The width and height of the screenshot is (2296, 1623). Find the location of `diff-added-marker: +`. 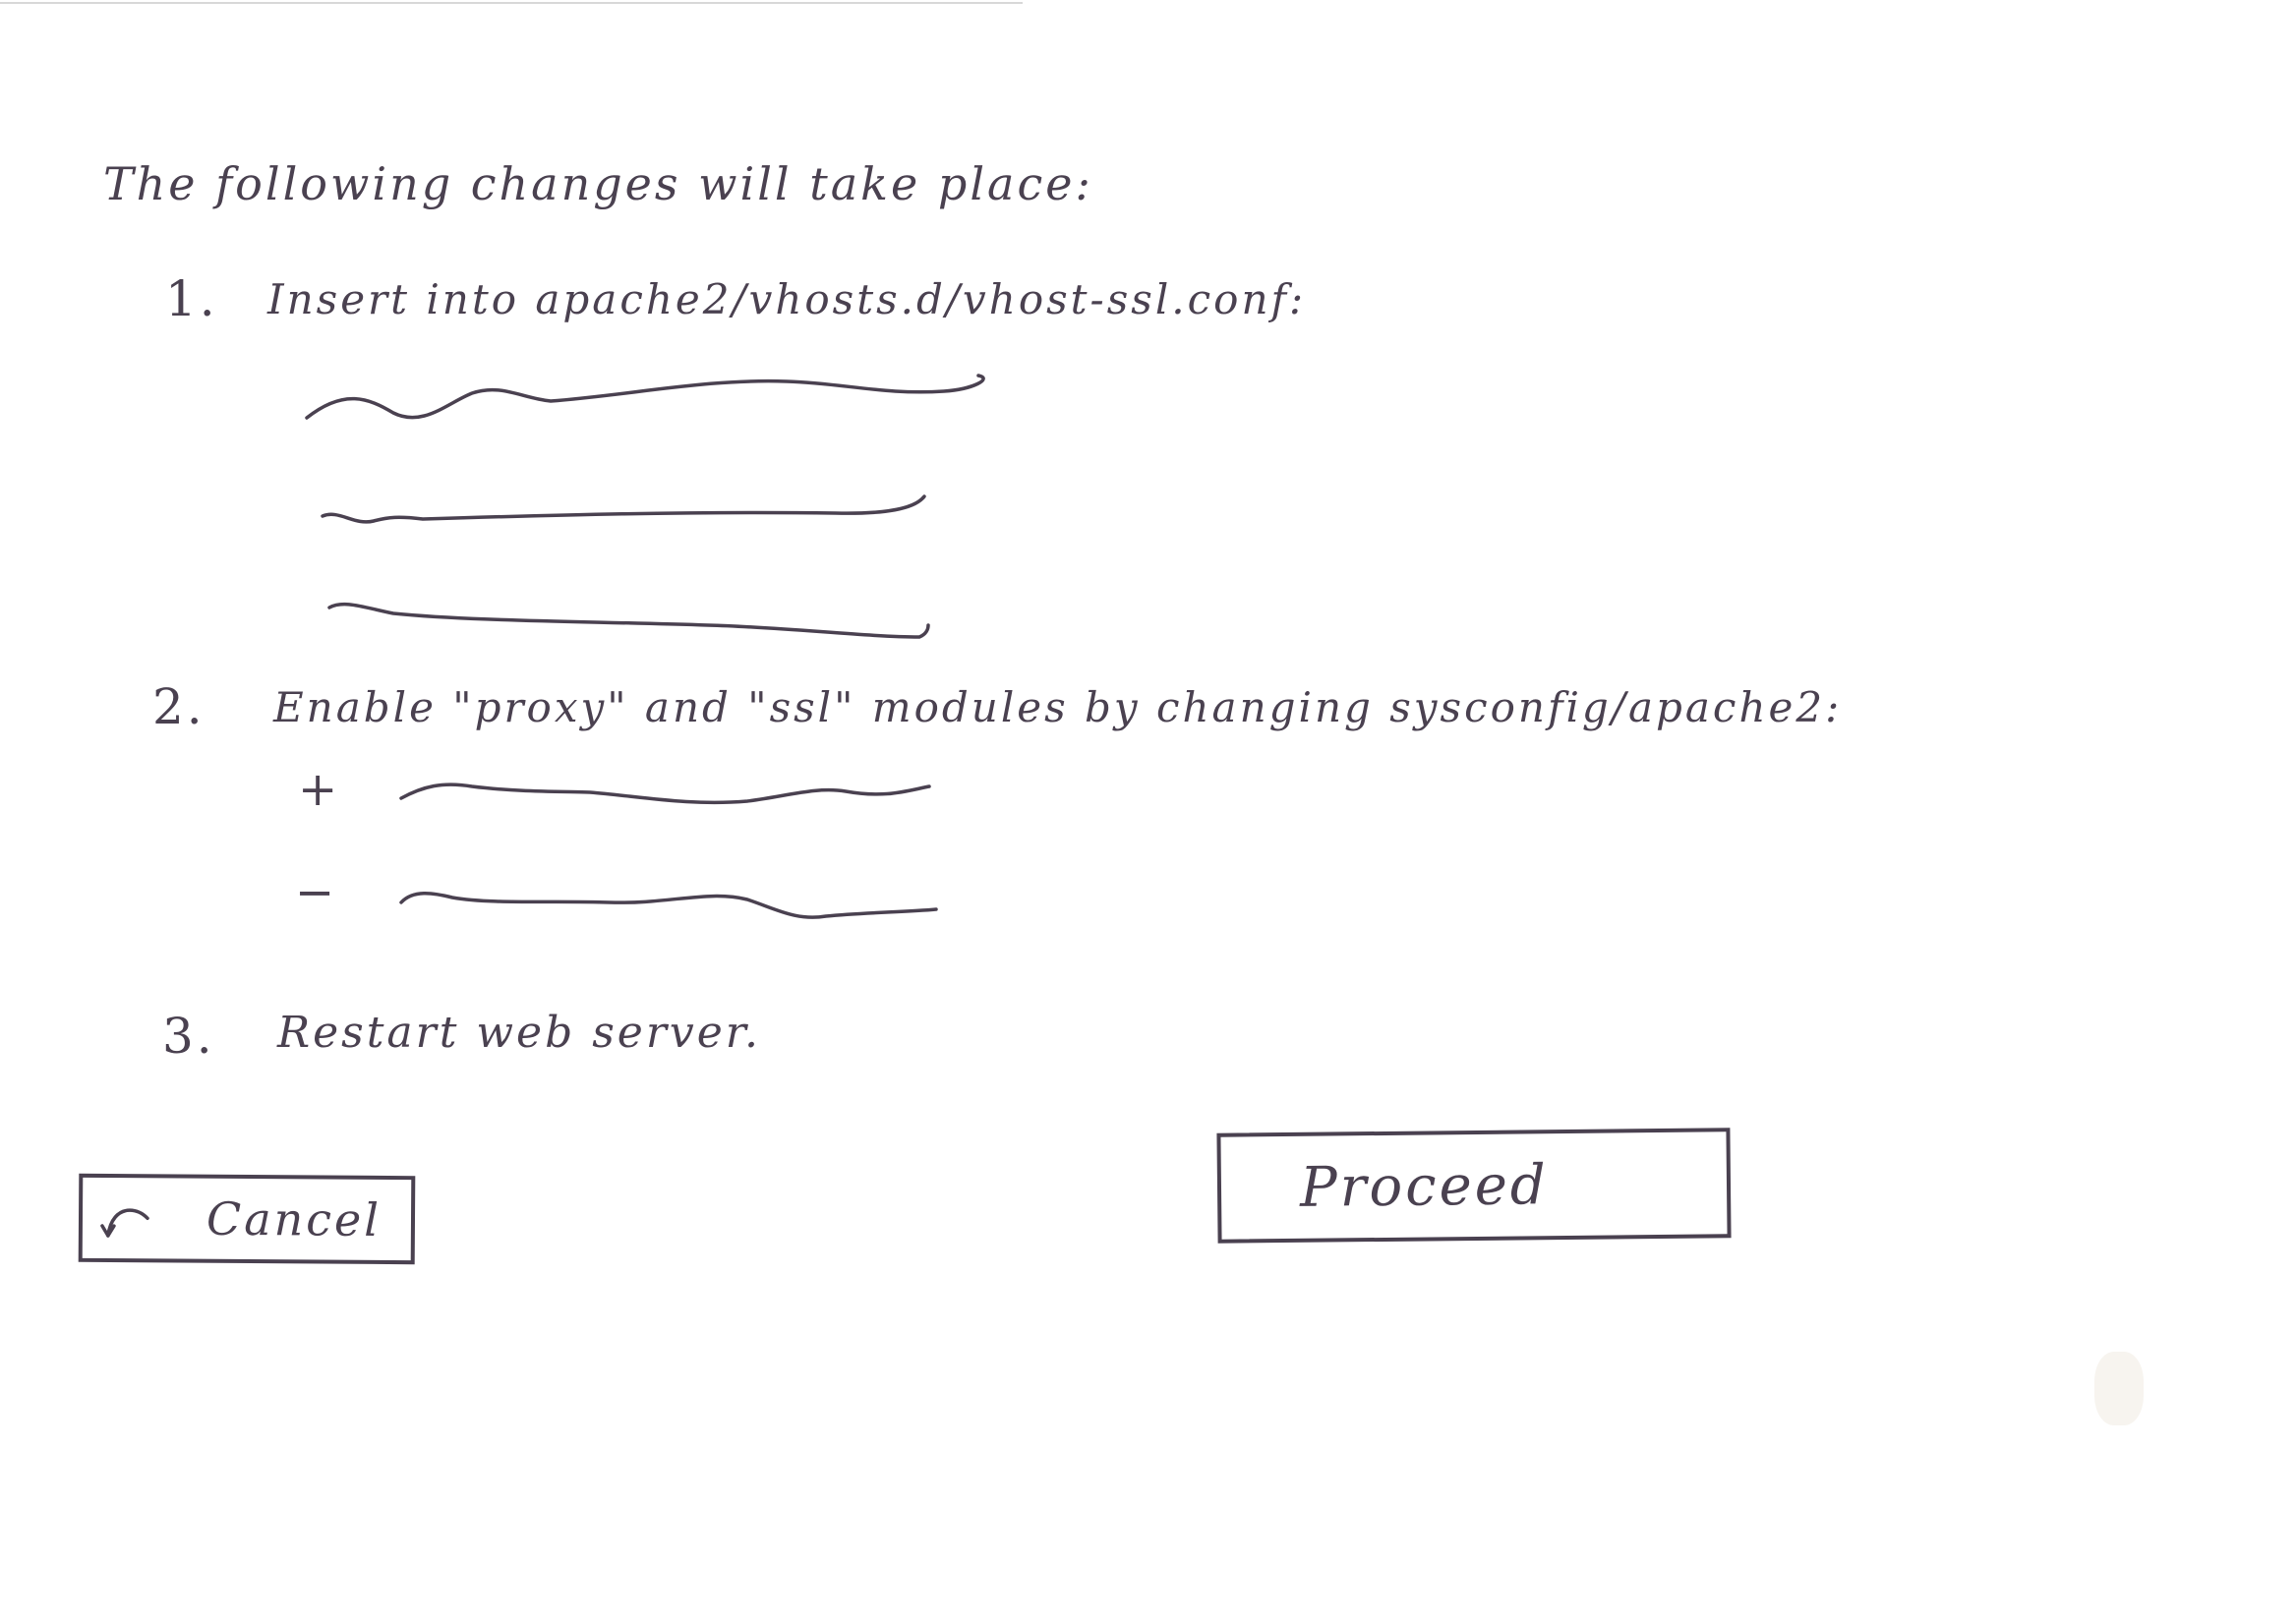

diff-added-marker: + is located at coordinates (319, 789).